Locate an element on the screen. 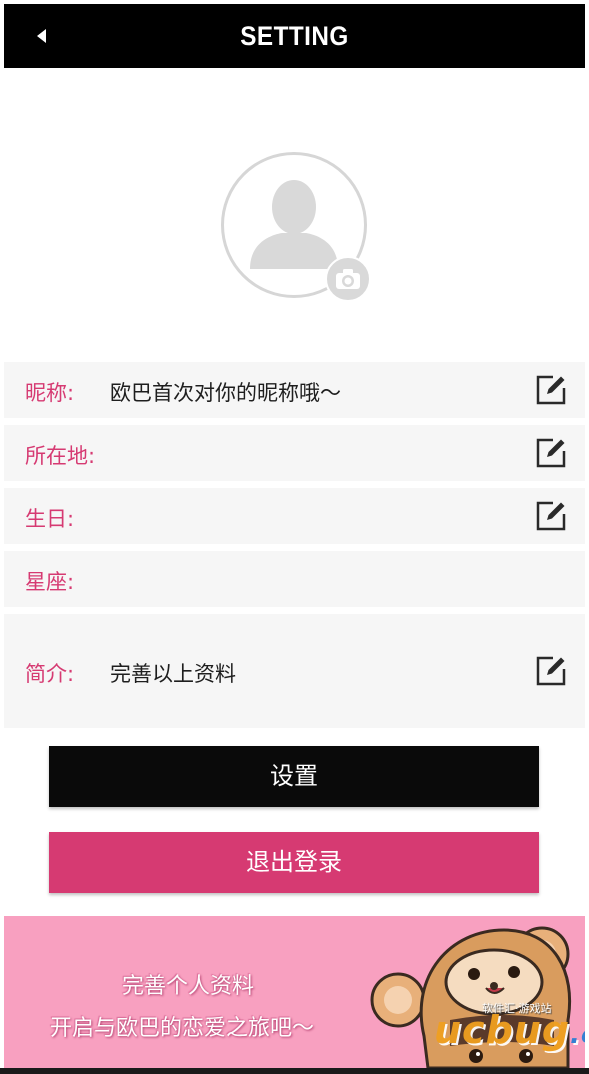 The image size is (589, 1074). settings-button: 设置 is located at coordinates (294, 776).